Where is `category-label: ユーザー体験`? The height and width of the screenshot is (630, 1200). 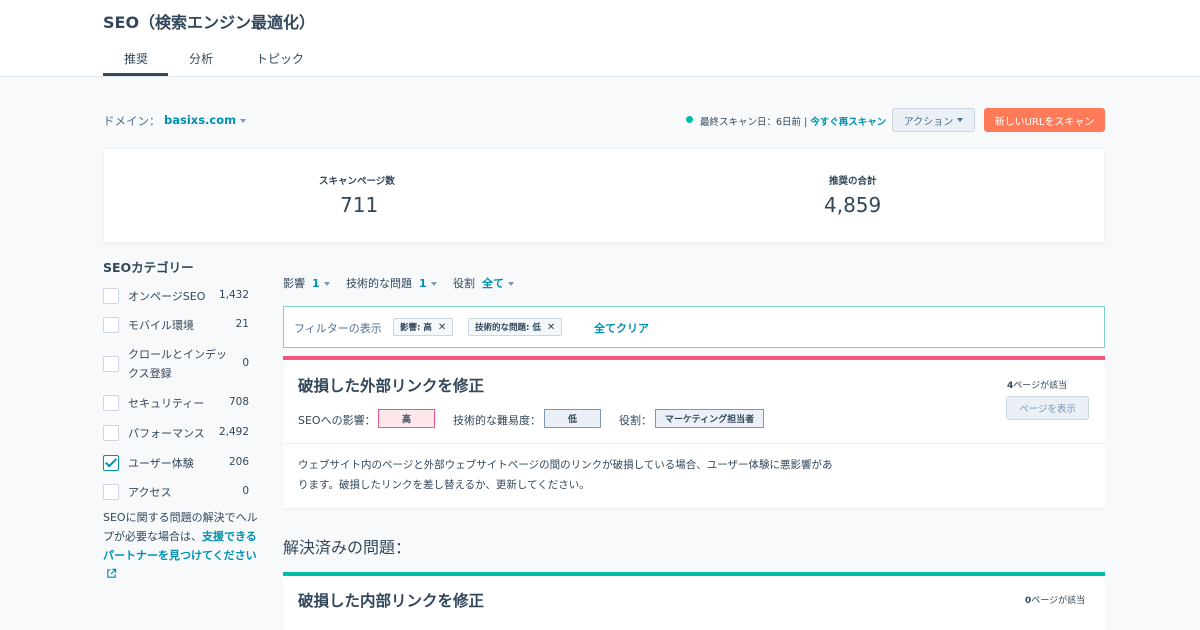 category-label: ユーザー体験 is located at coordinates (161, 463).